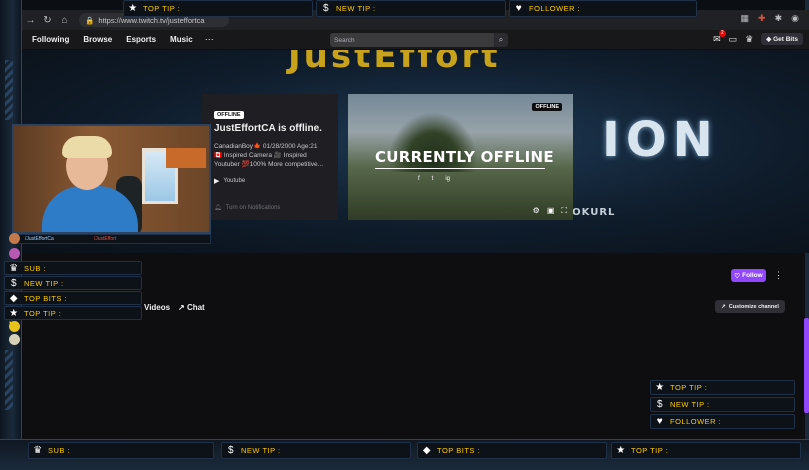  I want to click on heart-icon: ♡, so click(737, 276).